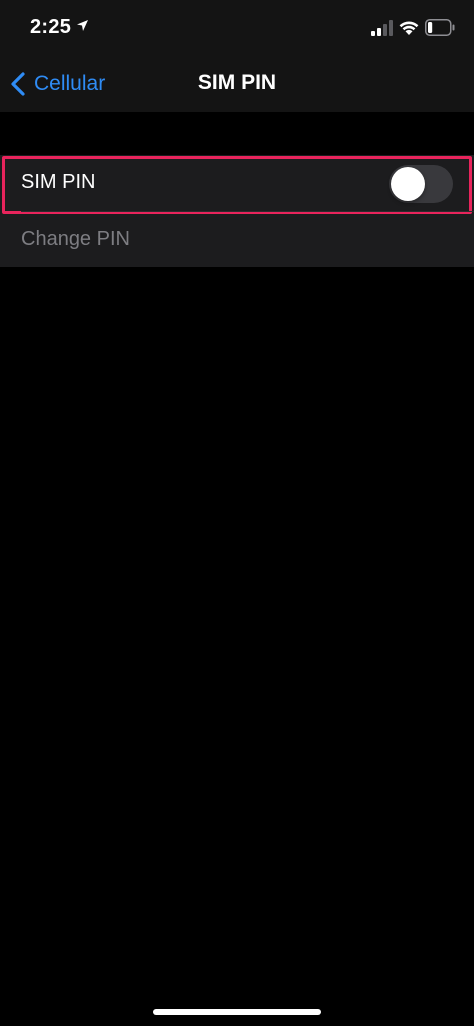  I want to click on change-pin-row: Change PIN, so click(237, 239).